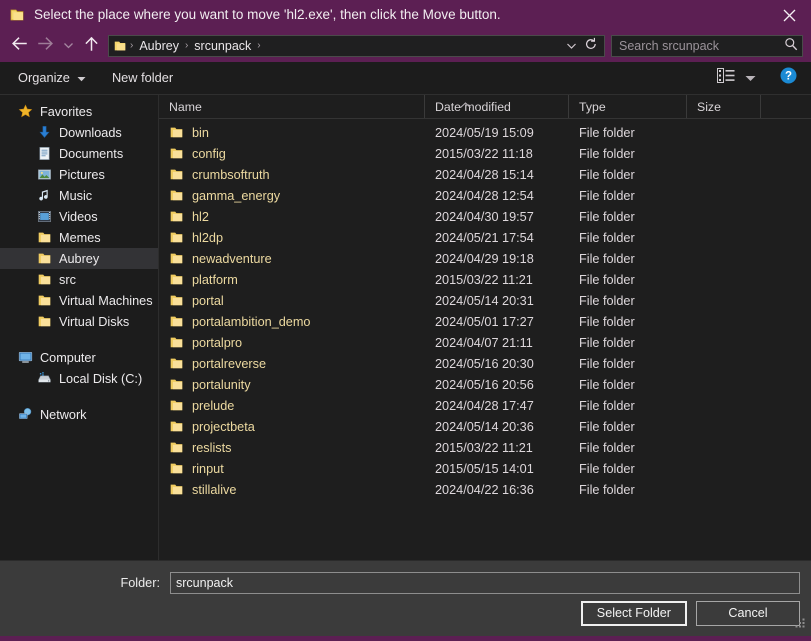 The width and height of the screenshot is (811, 641). I want to click on table-row: stillalive 2024/04/22 16:36 File folder, so click(485, 489).